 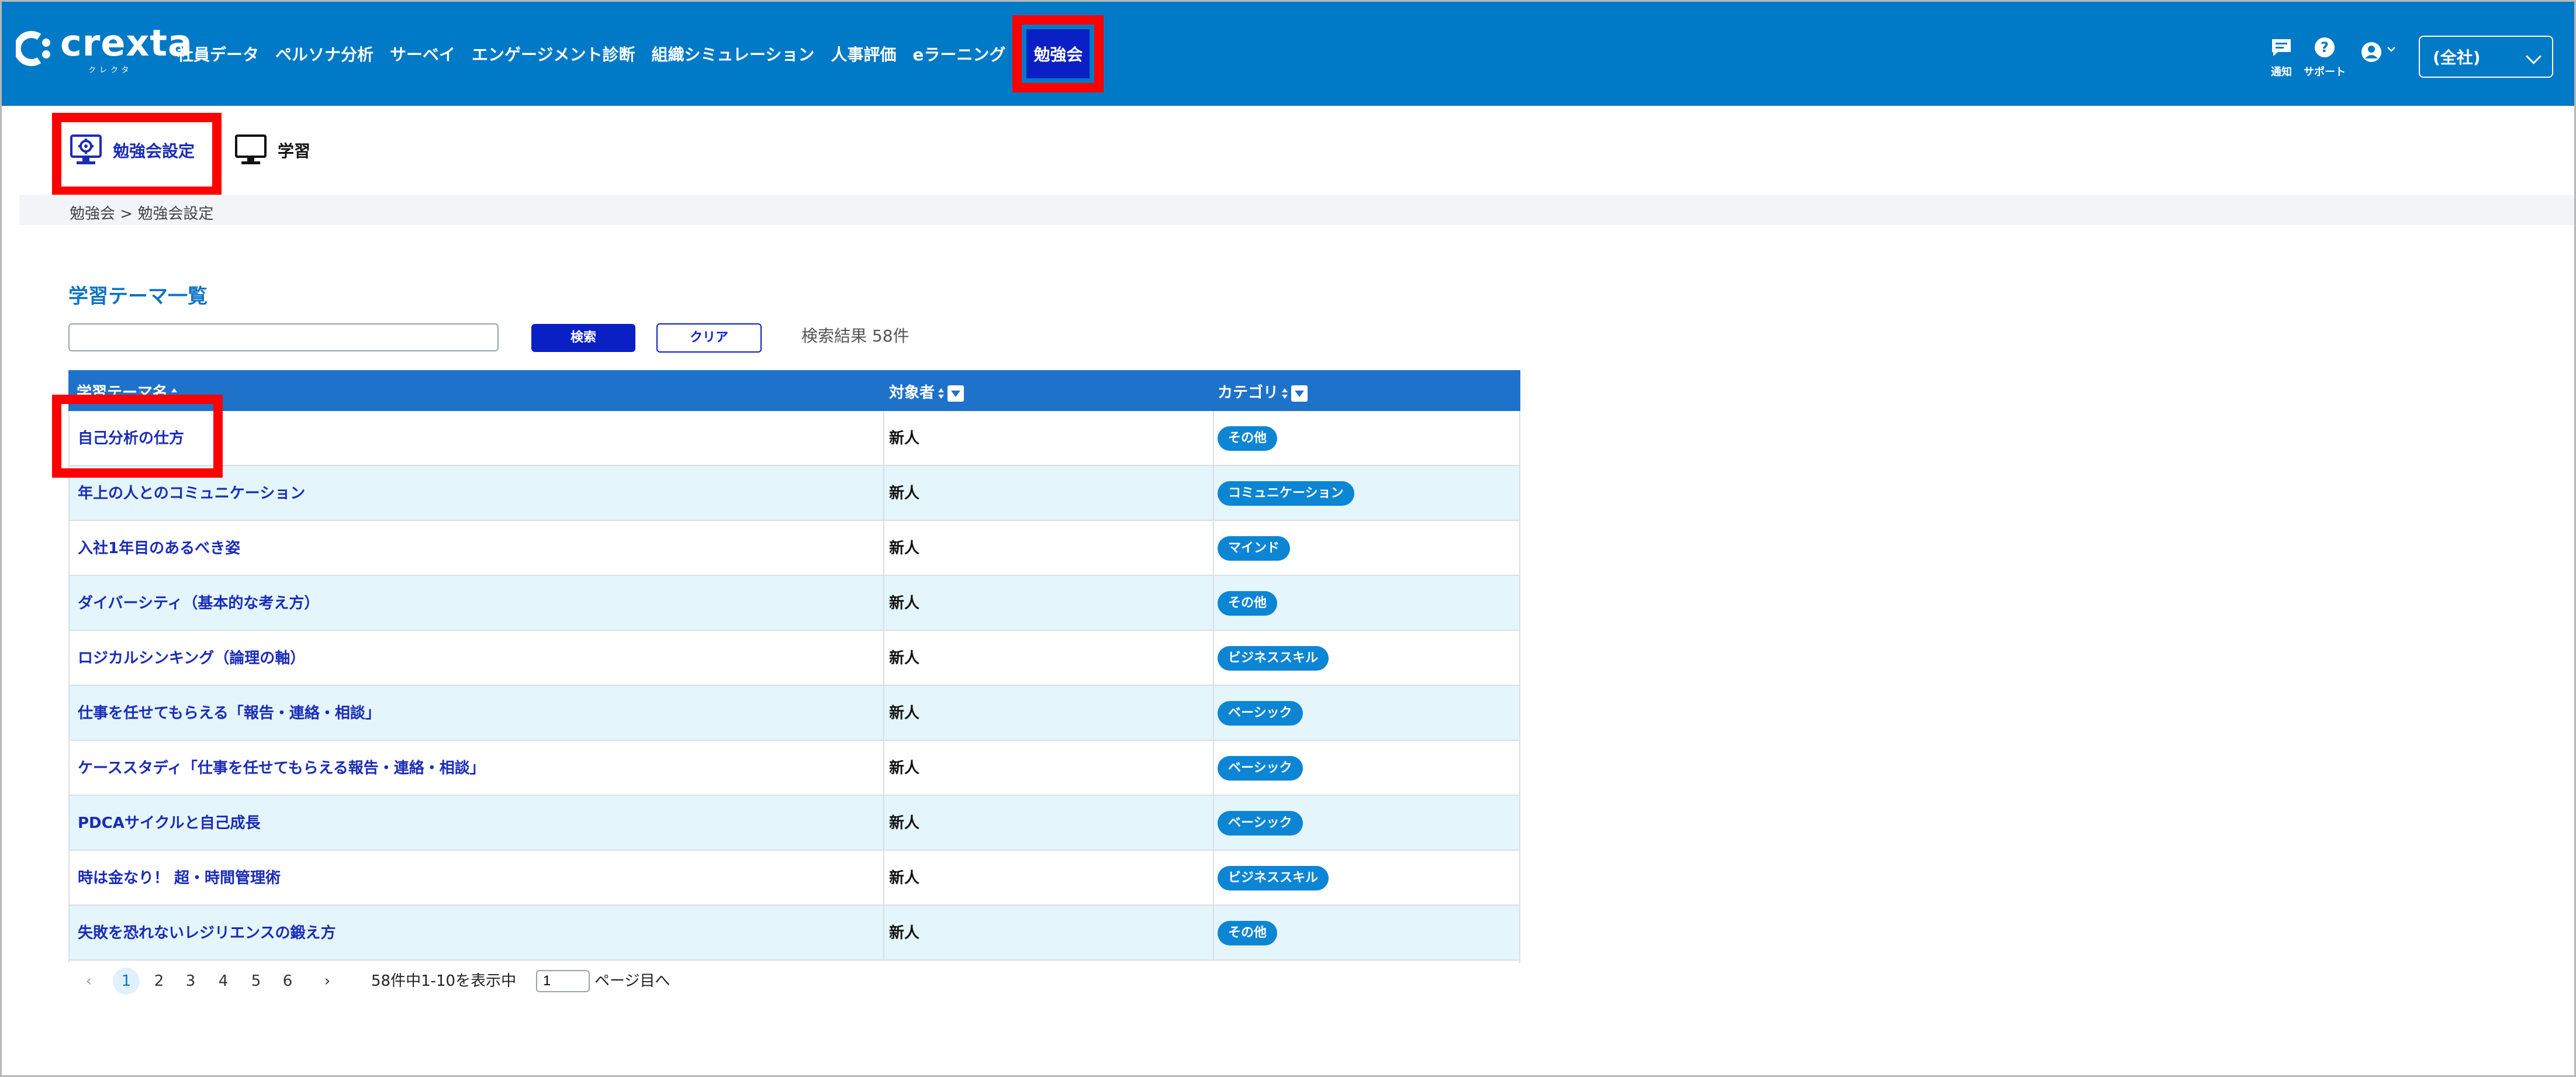 What do you see at coordinates (583, 338) in the screenshot?
I see `search-button: 検索` at bounding box center [583, 338].